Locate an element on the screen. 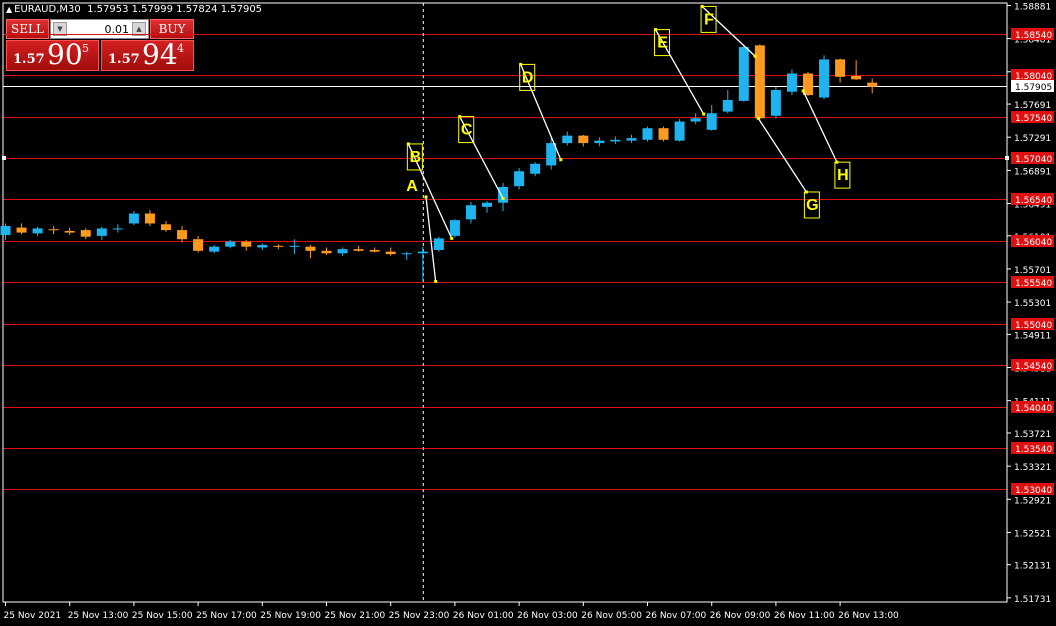 This screenshot has width=1056, height=626. price-tick-label: 1.56891 is located at coordinates (1032, 172).